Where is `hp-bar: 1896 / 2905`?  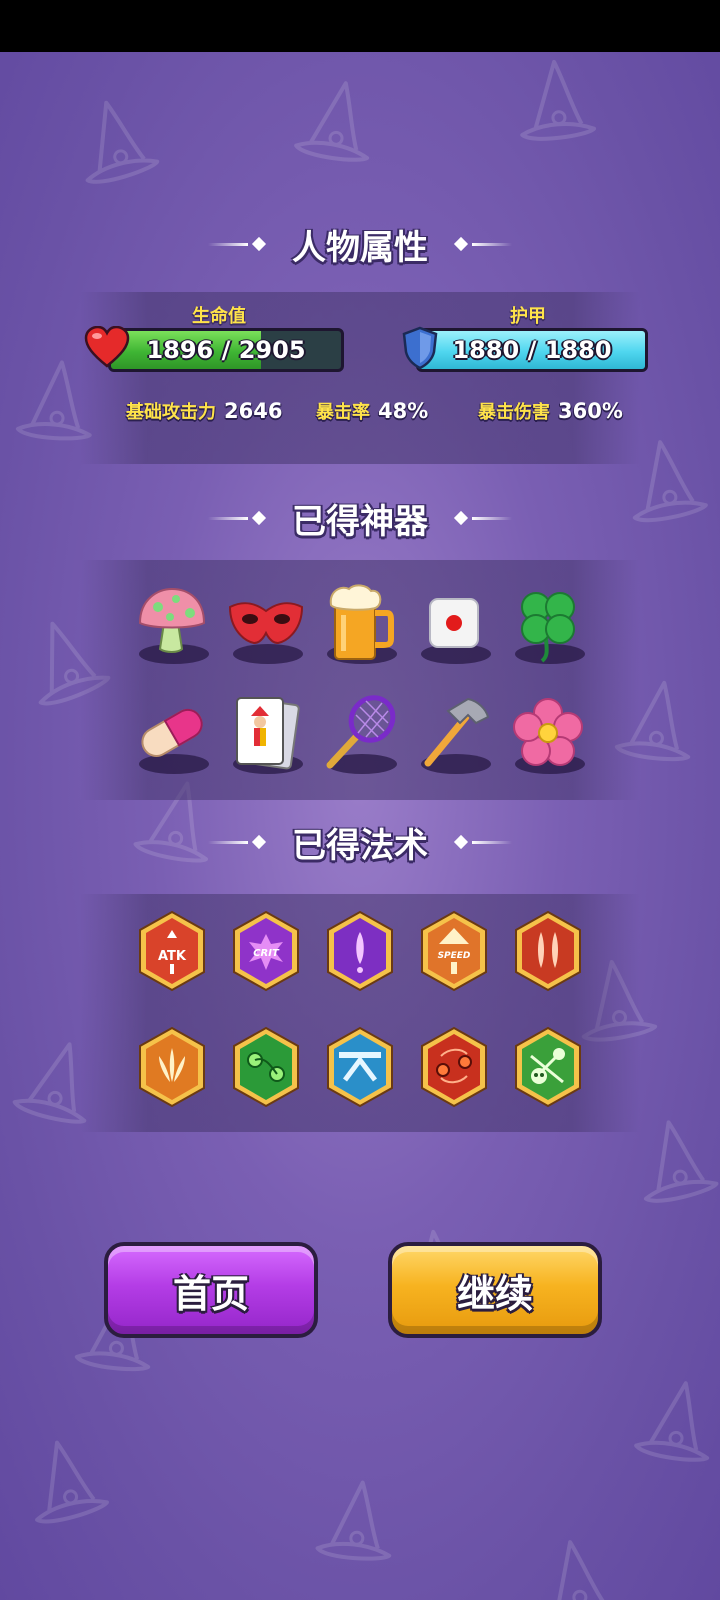
hp-bar: 1896 / 2905 is located at coordinates (226, 350).